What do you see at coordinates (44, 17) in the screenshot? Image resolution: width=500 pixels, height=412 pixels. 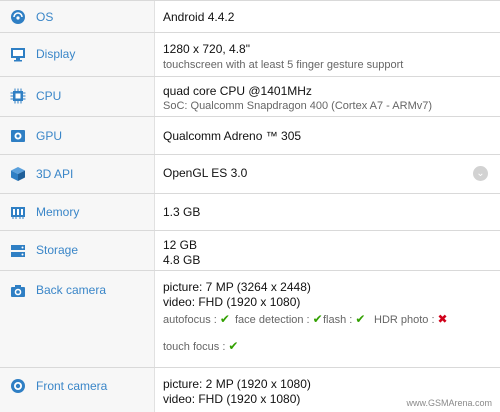 I see `row-label: OS` at bounding box center [44, 17].